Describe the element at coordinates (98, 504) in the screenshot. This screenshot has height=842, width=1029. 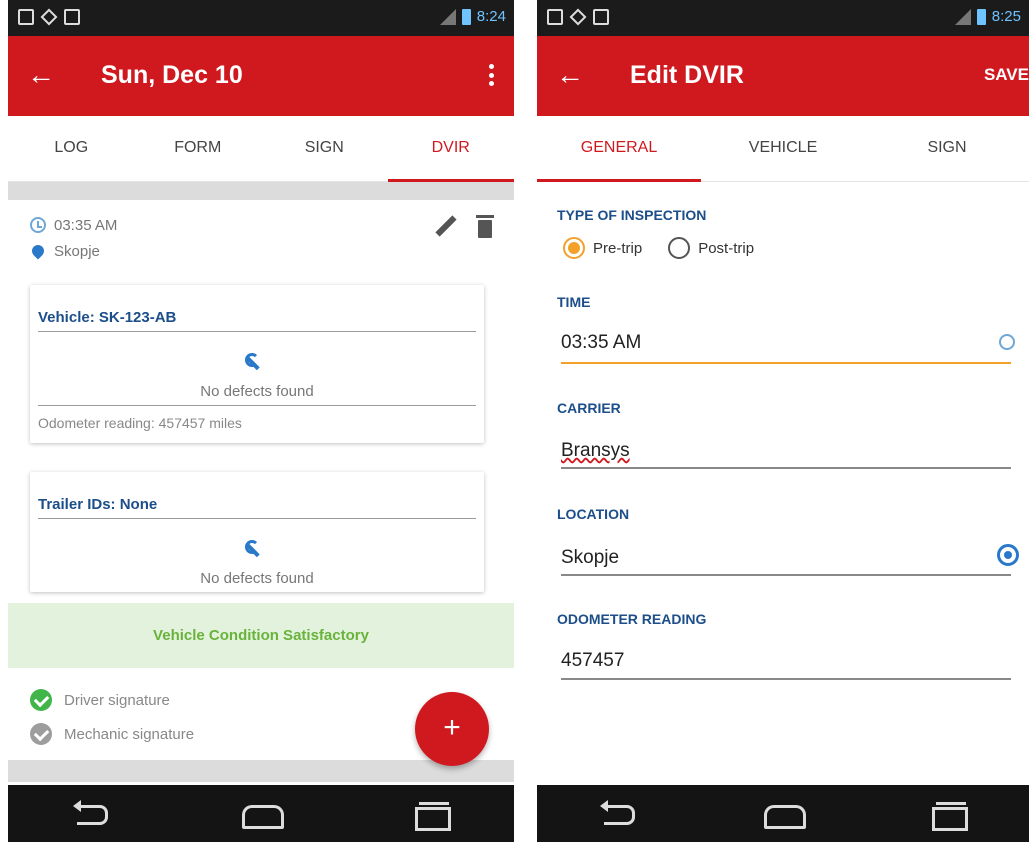
I see `trailer-title: Trailer IDs: None` at that location.